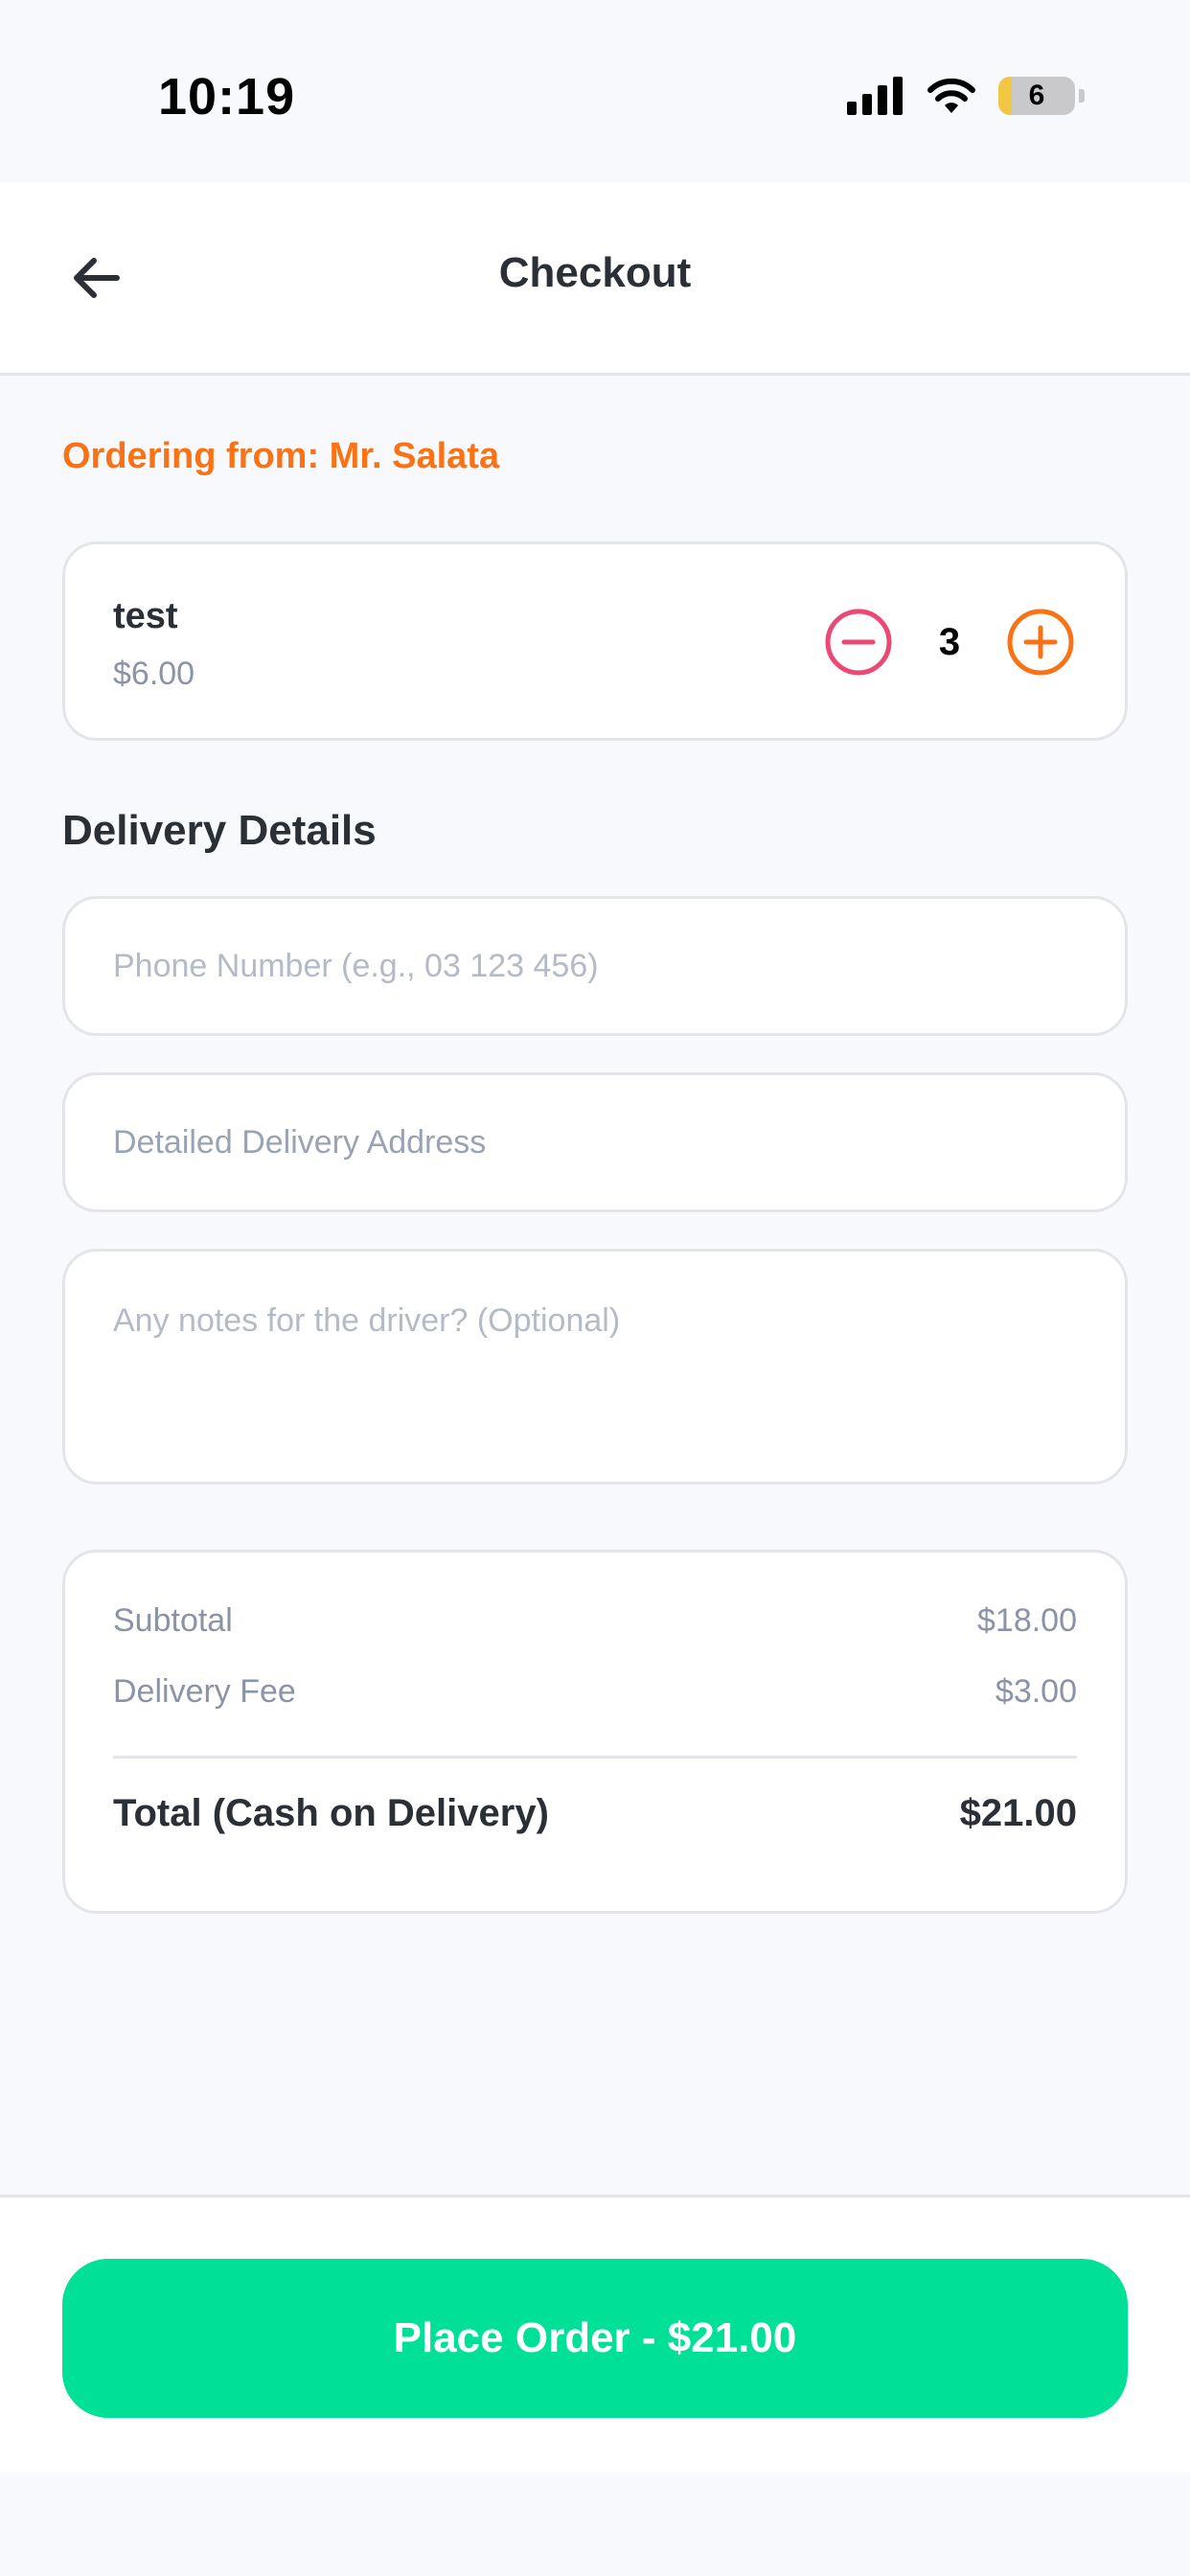 The width and height of the screenshot is (1190, 2576). I want to click on cellular-signal-icon, so click(875, 96).